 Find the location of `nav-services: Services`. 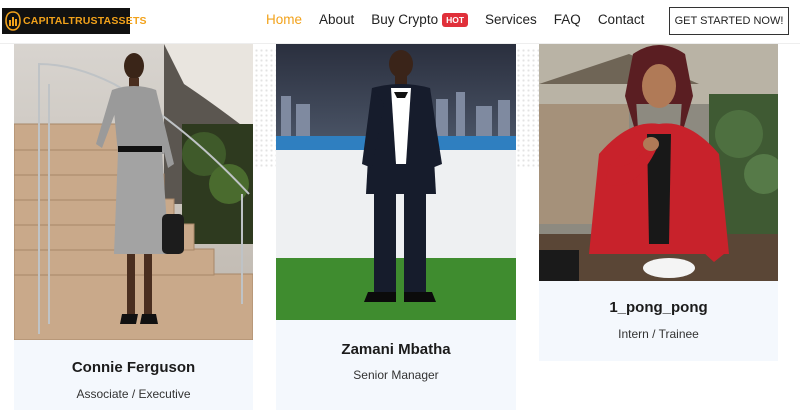

nav-services: Services is located at coordinates (511, 19).